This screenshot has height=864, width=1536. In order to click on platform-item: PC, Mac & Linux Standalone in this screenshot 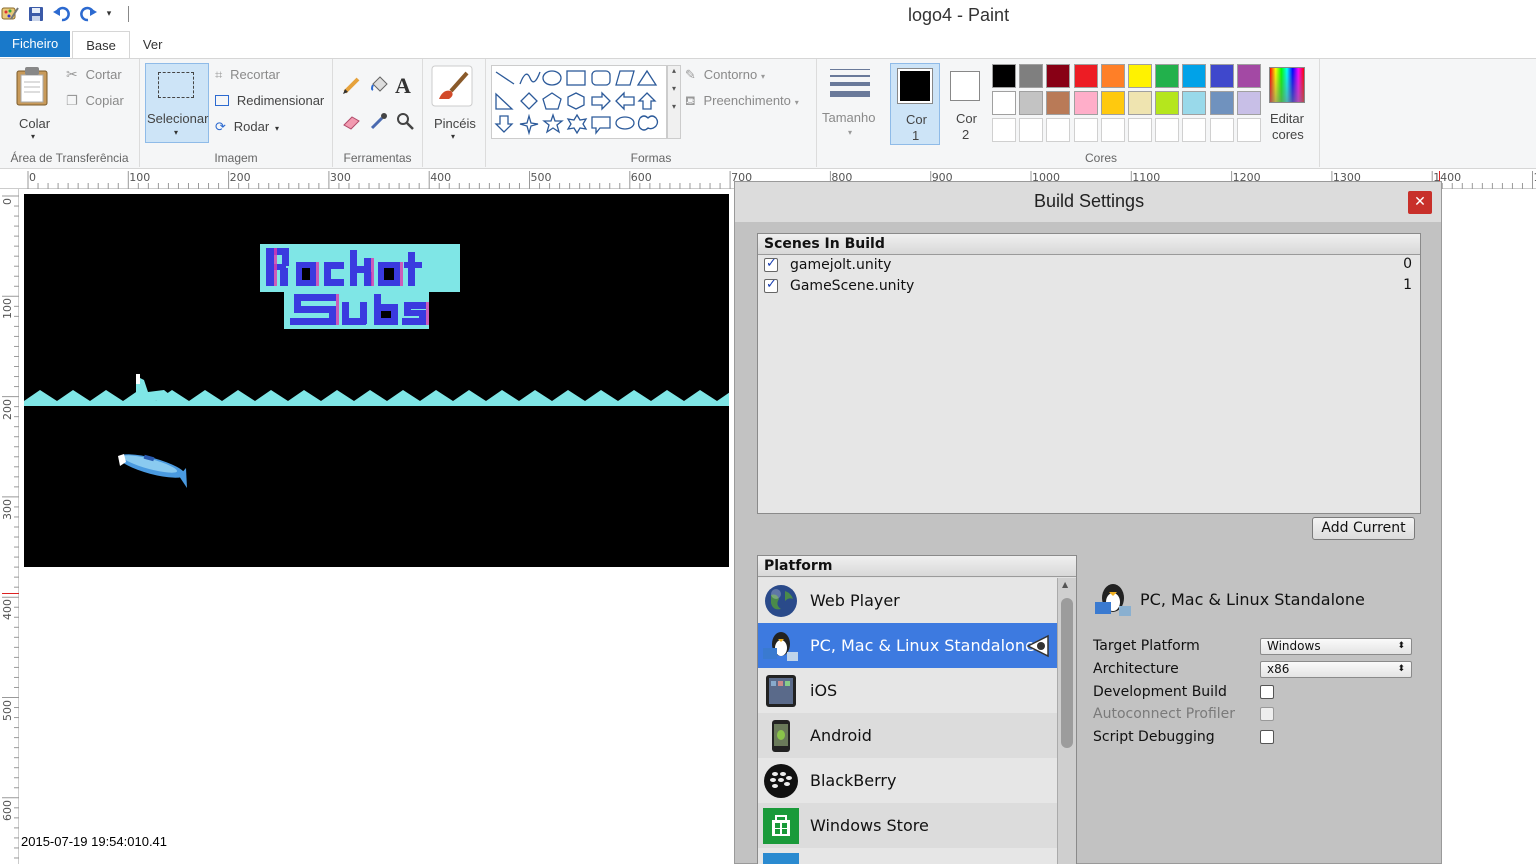, I will do `click(907, 645)`.